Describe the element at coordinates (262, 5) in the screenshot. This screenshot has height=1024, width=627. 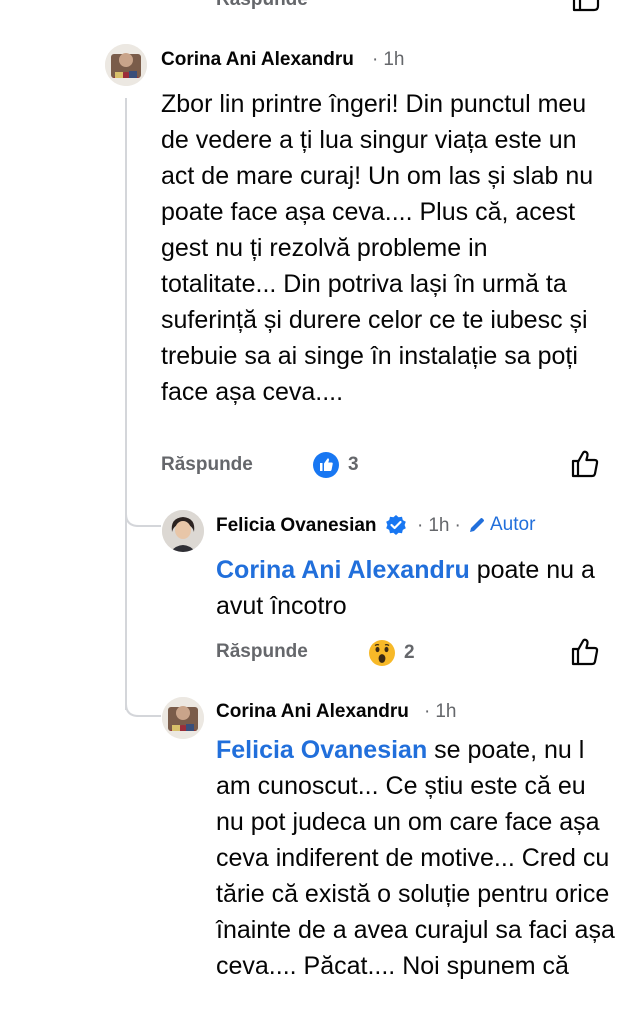
I see `previous-reply-link: Răspunde` at that location.